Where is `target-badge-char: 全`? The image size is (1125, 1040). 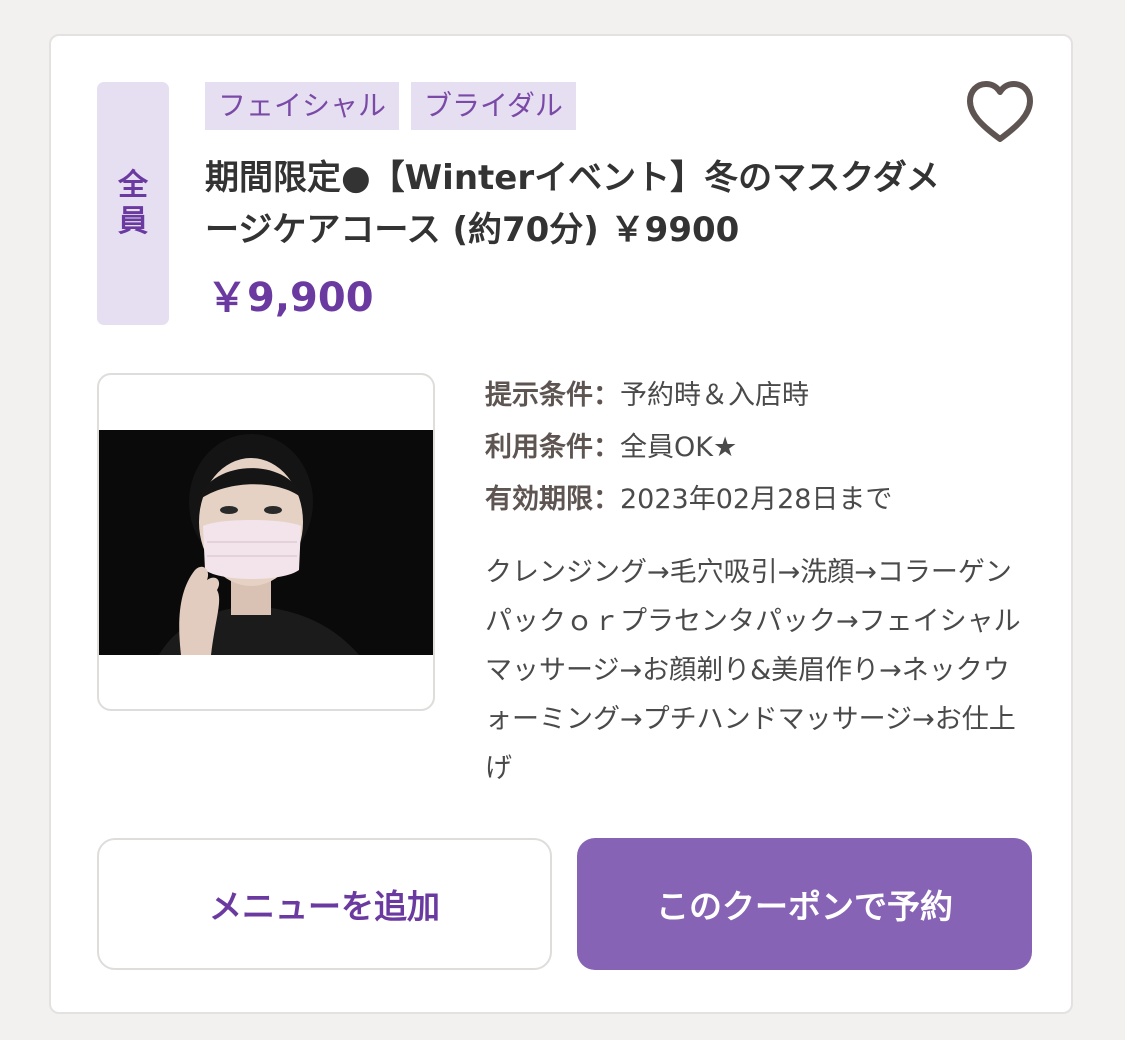
target-badge-char: 全 is located at coordinates (133, 185).